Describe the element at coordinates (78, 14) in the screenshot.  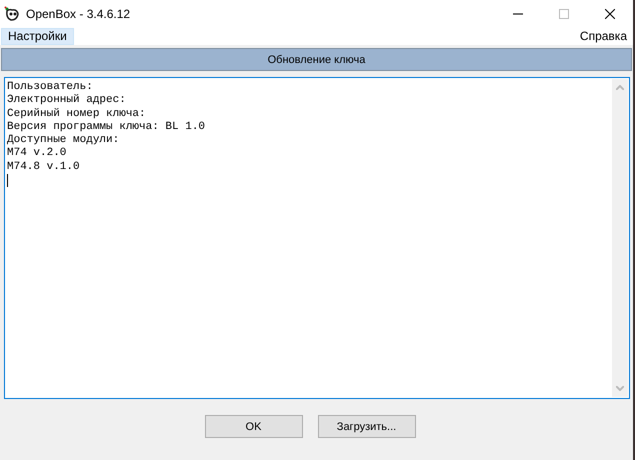
I see `window-title: OpenBox - 3.4.6.12` at that location.